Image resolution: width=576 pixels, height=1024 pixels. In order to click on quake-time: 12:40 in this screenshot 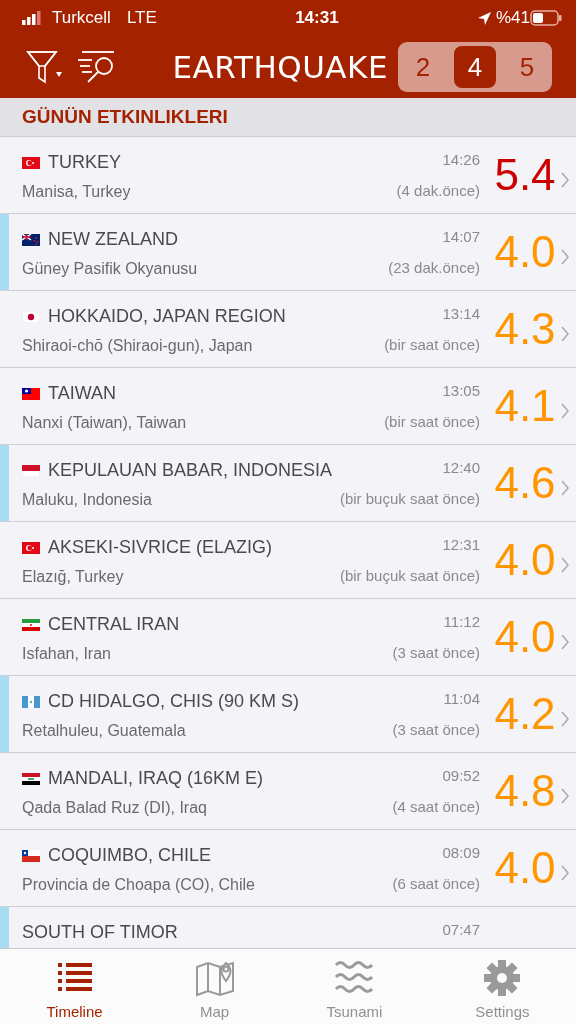, I will do `click(461, 468)`.